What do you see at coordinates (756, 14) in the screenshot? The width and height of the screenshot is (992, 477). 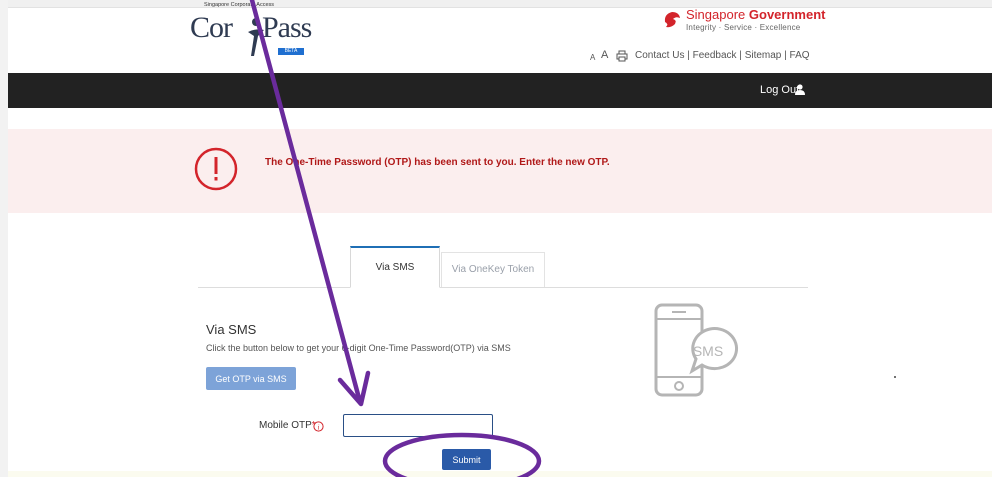 I see `gov-title: Singapore Government` at bounding box center [756, 14].